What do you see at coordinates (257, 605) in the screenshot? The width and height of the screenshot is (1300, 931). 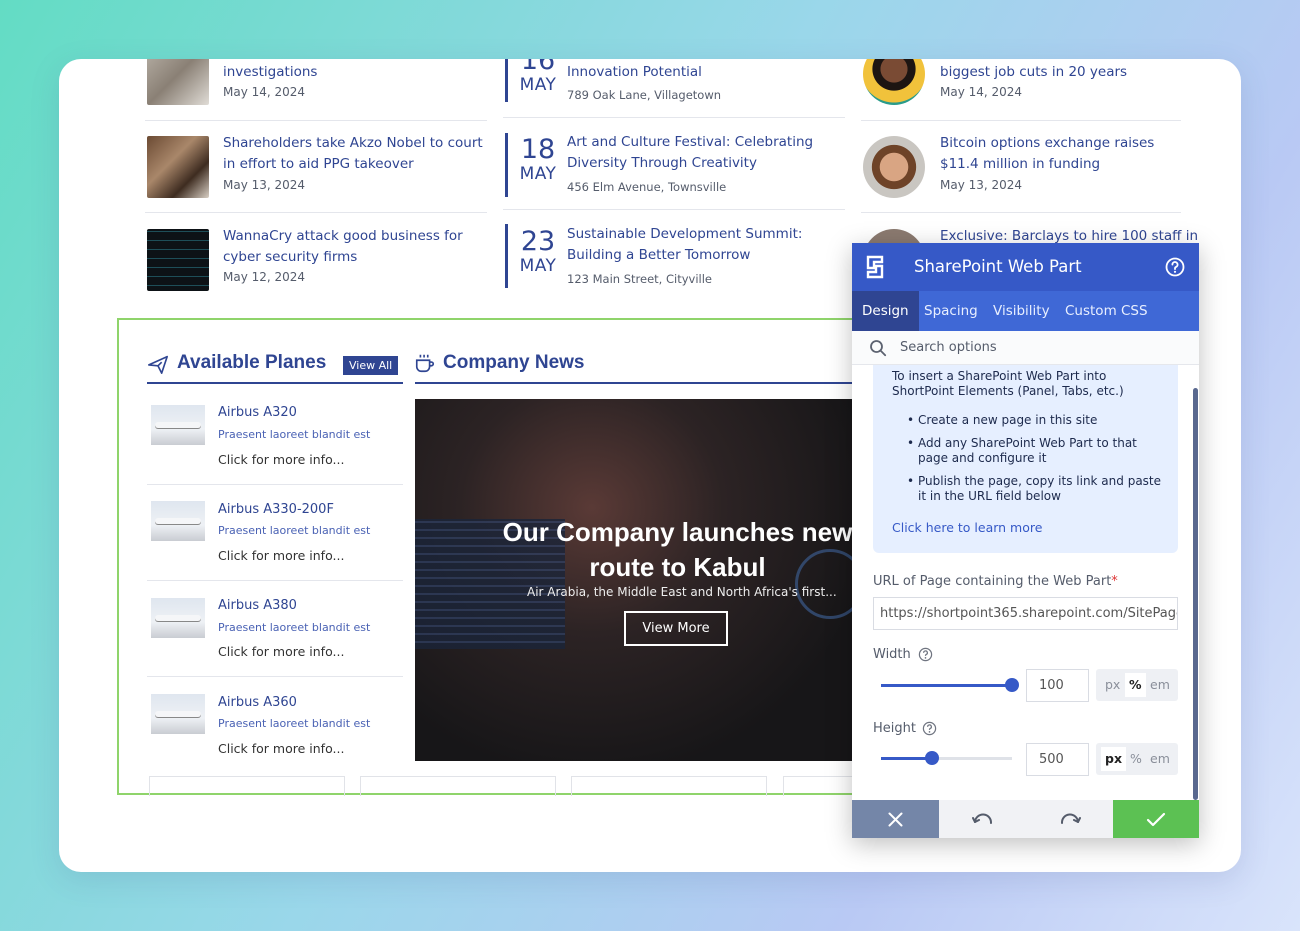 I see `plane-name: Airbus A380` at bounding box center [257, 605].